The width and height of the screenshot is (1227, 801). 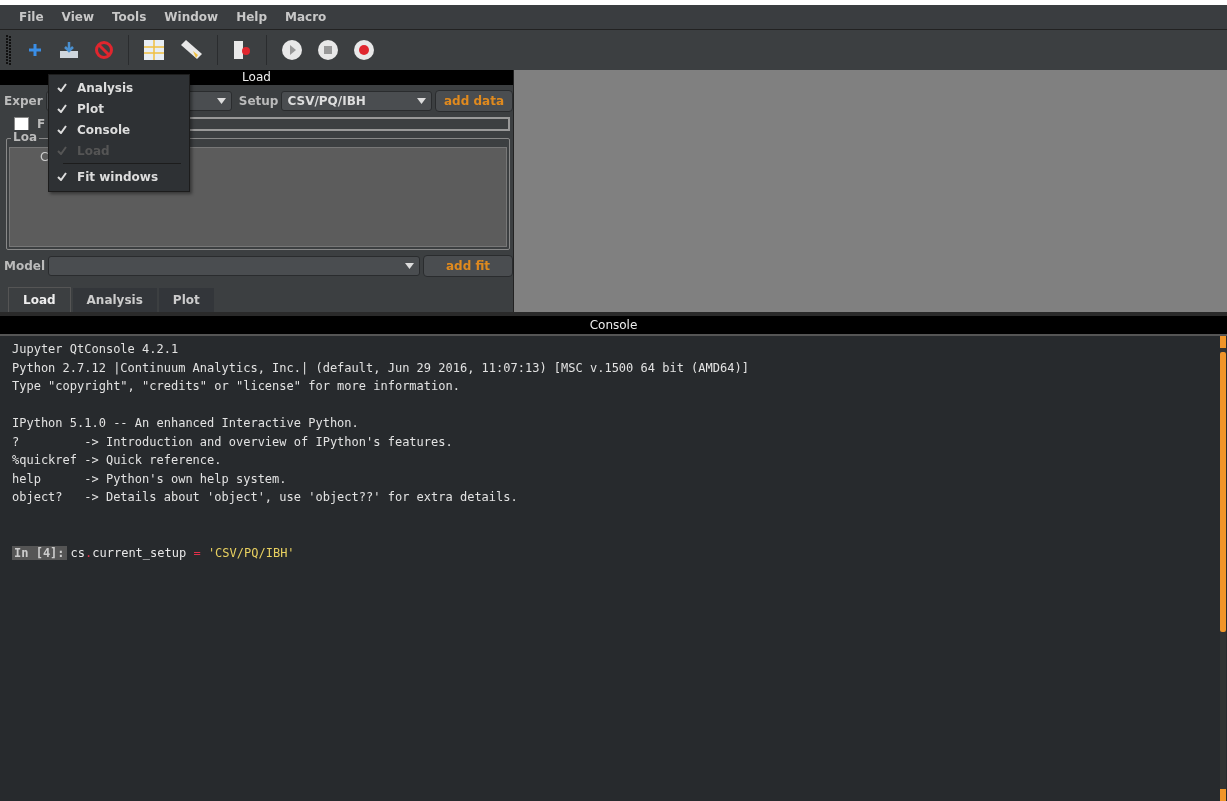 I want to click on menu-item: View, so click(x=77, y=17).